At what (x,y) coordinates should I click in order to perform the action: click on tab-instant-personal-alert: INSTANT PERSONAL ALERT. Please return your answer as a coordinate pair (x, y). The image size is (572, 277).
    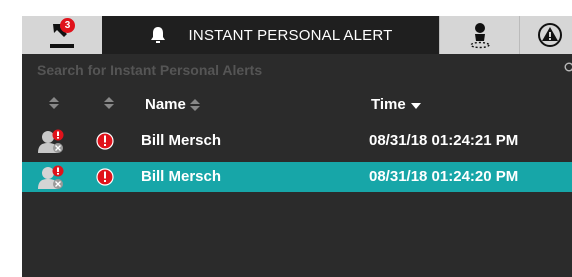
    Looking at the image, I should click on (270, 35).